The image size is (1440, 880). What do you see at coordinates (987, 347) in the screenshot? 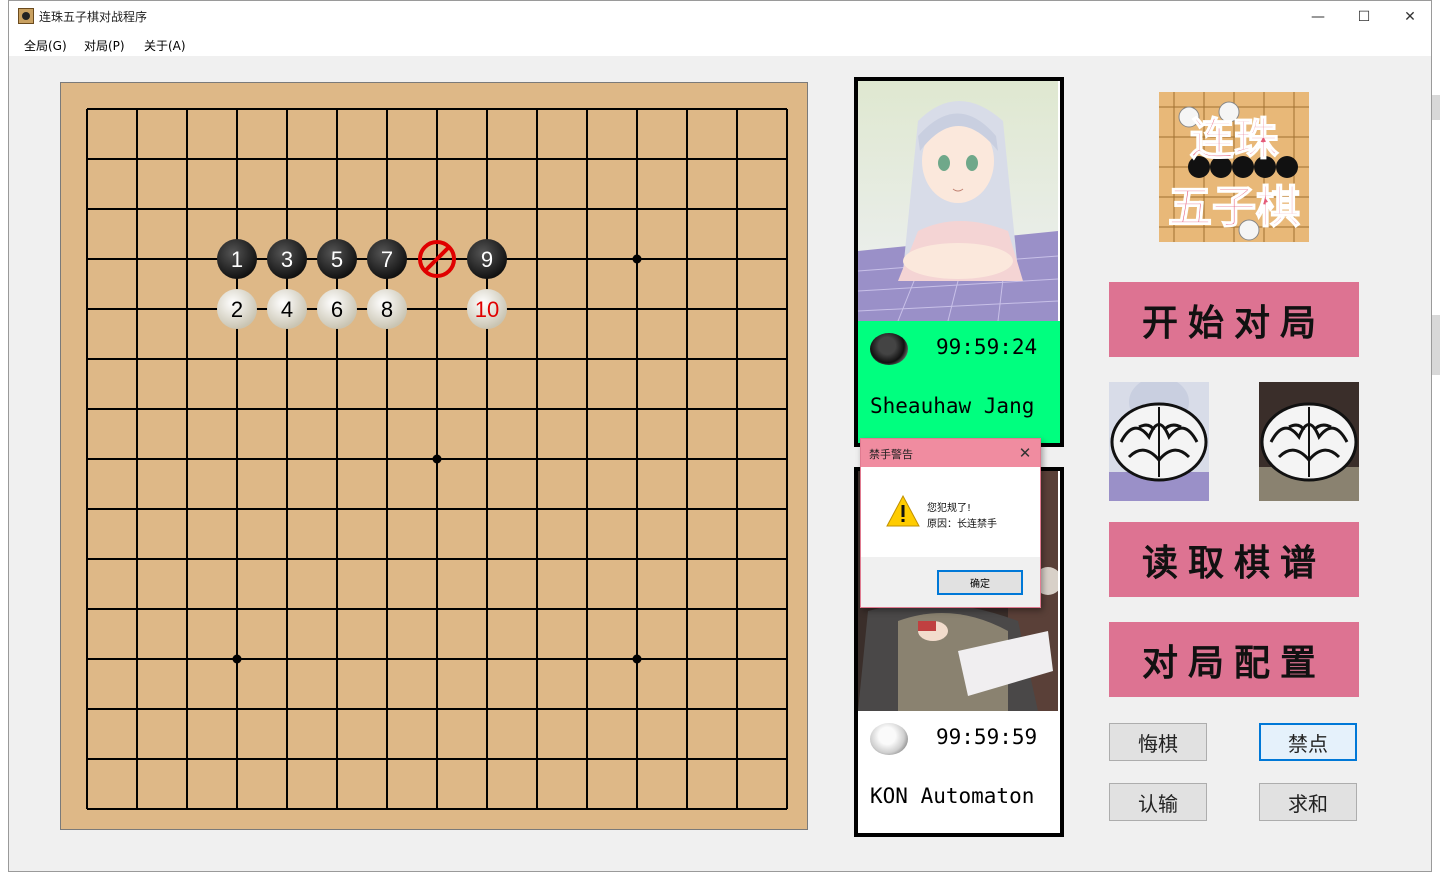
I see `black-player-timer: 99:59:24` at bounding box center [987, 347].